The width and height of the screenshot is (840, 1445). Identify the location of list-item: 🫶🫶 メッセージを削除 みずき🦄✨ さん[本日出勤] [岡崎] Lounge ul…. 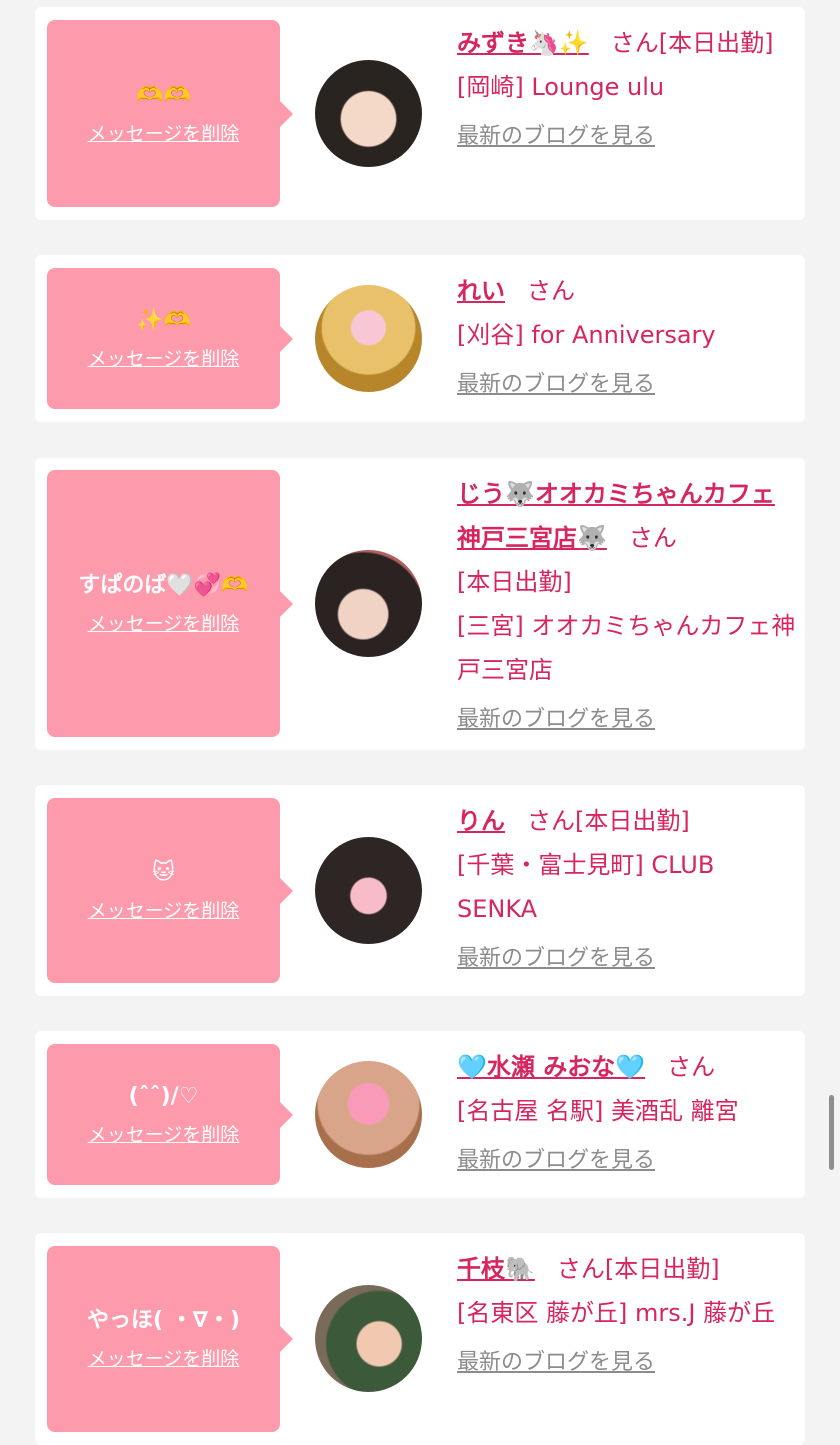
(420, 113).